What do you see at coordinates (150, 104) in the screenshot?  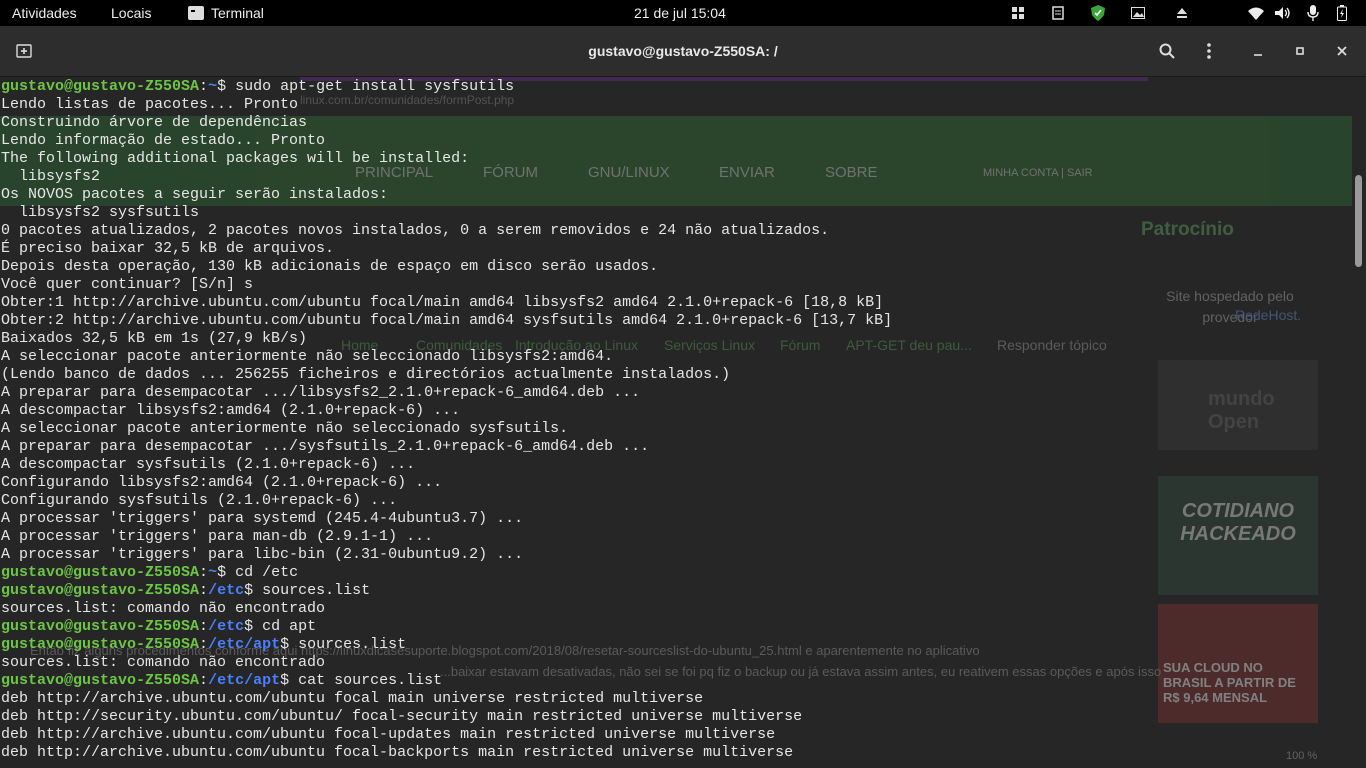 I see `terminal-output-line: Lendo listas de pacotes... Pronto` at bounding box center [150, 104].